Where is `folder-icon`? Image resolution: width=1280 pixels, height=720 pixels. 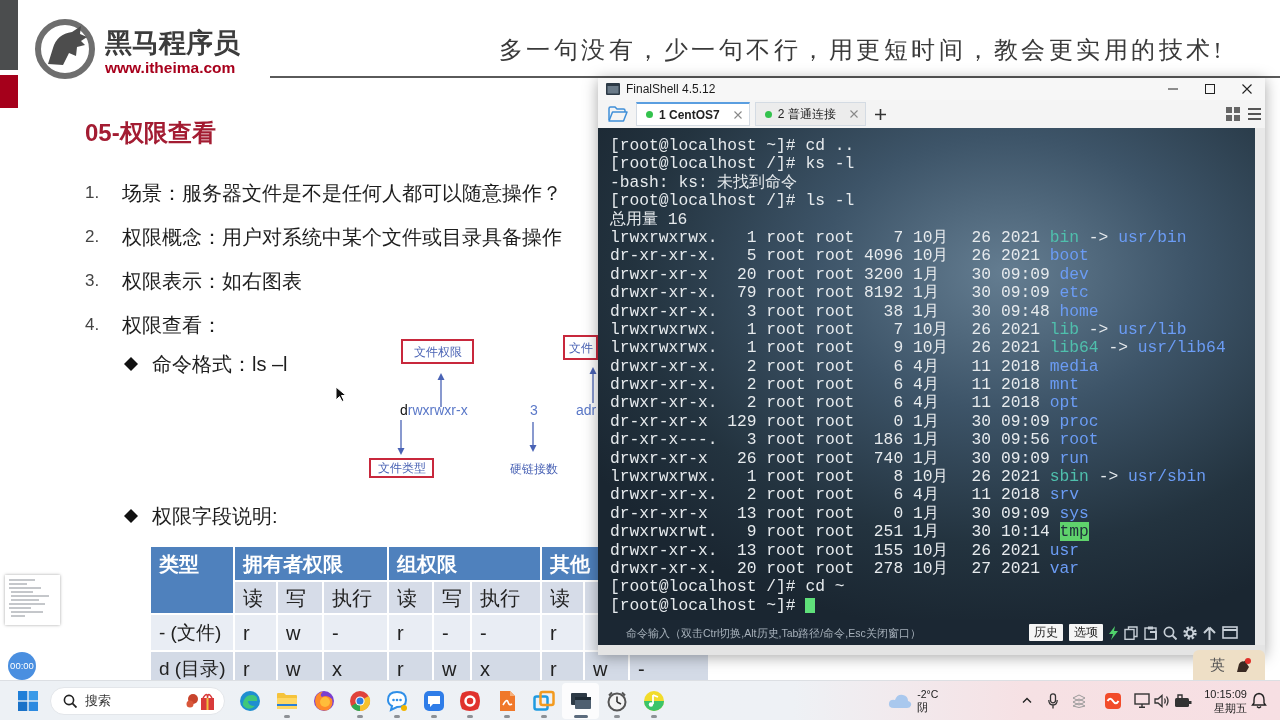
folder-icon is located at coordinates (618, 114).